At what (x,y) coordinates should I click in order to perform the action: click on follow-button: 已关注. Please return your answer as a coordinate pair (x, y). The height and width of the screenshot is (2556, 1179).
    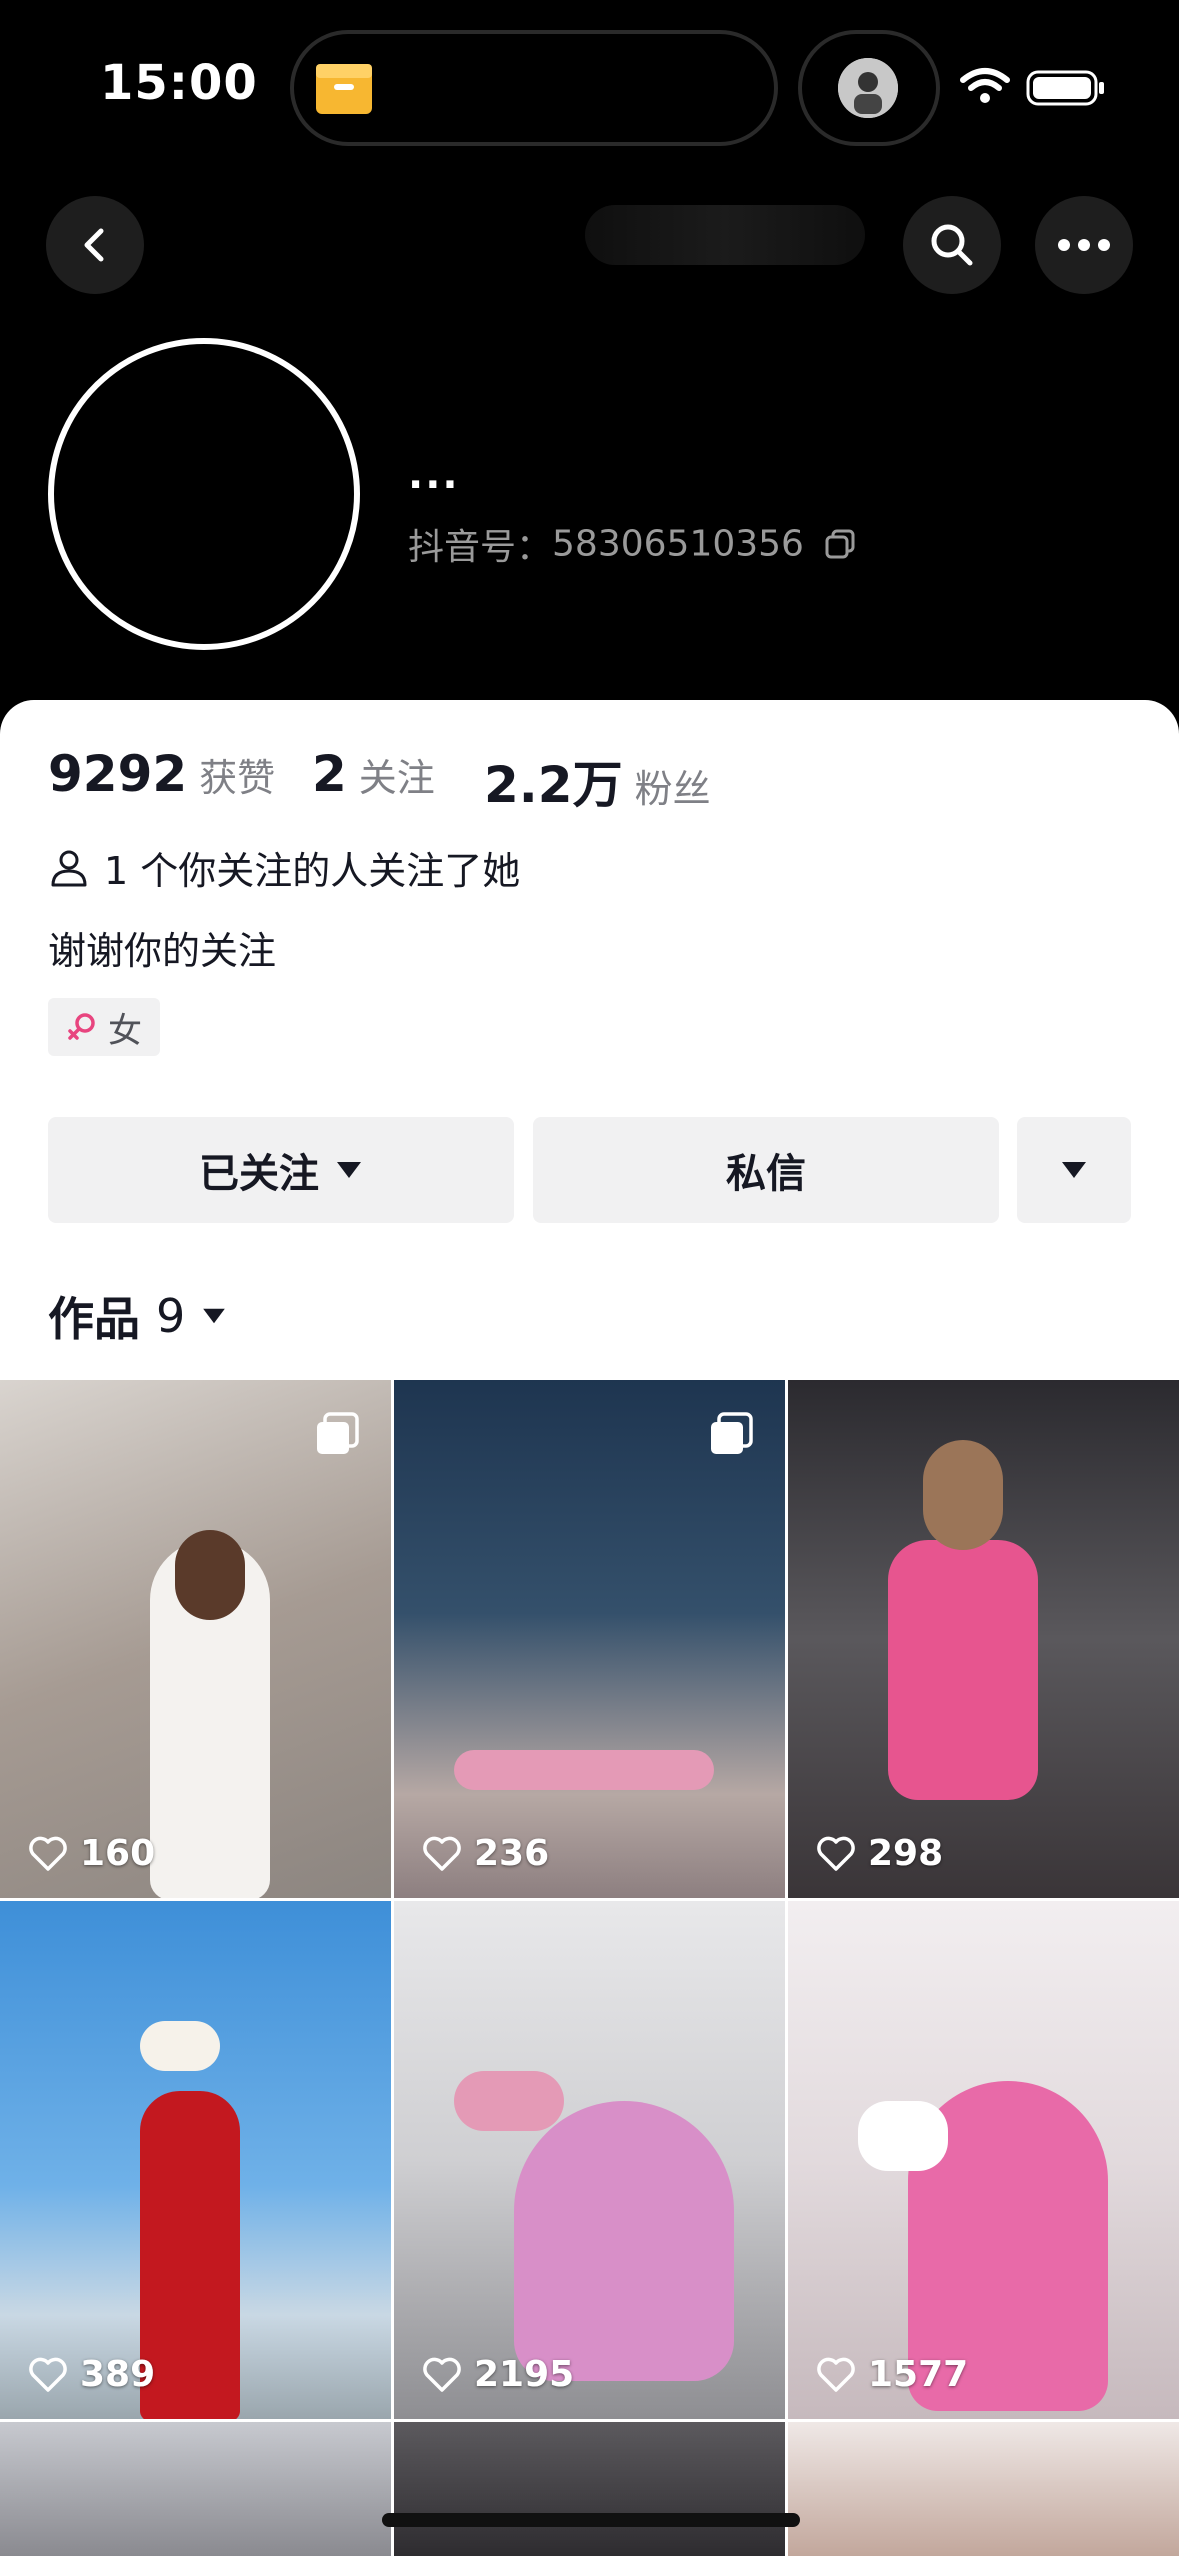
    Looking at the image, I should click on (281, 1170).